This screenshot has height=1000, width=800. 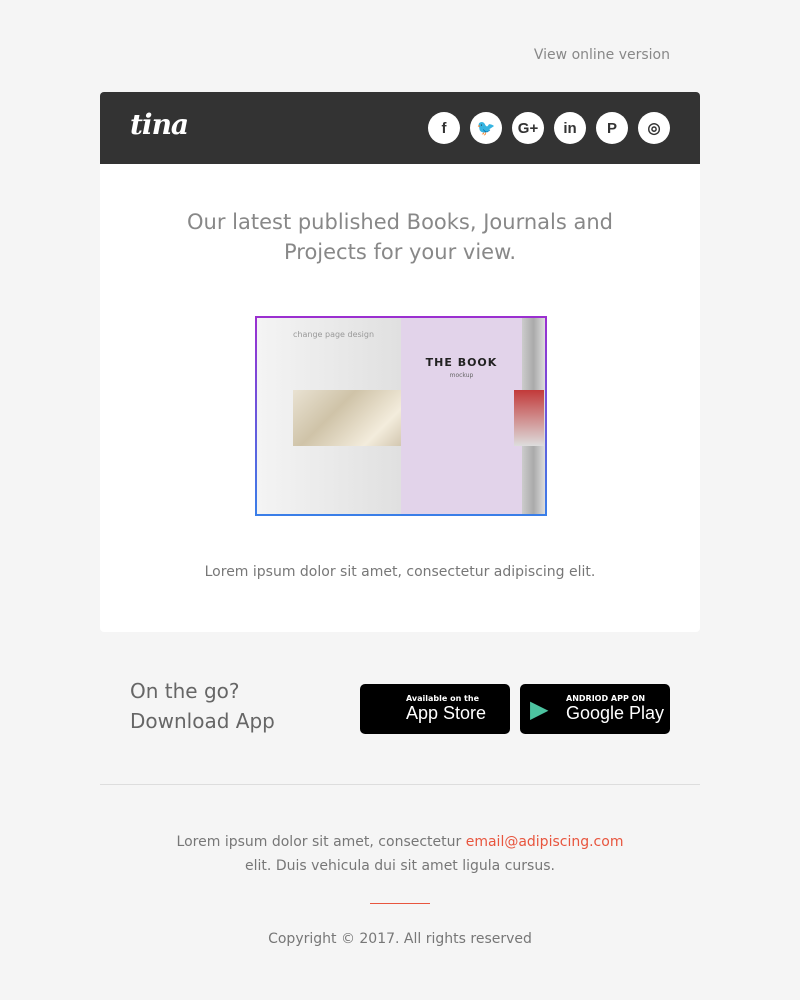 I want to click on google-play-button: ▶ ANDRIOD APP ON Google Play, so click(x=595, y=709).